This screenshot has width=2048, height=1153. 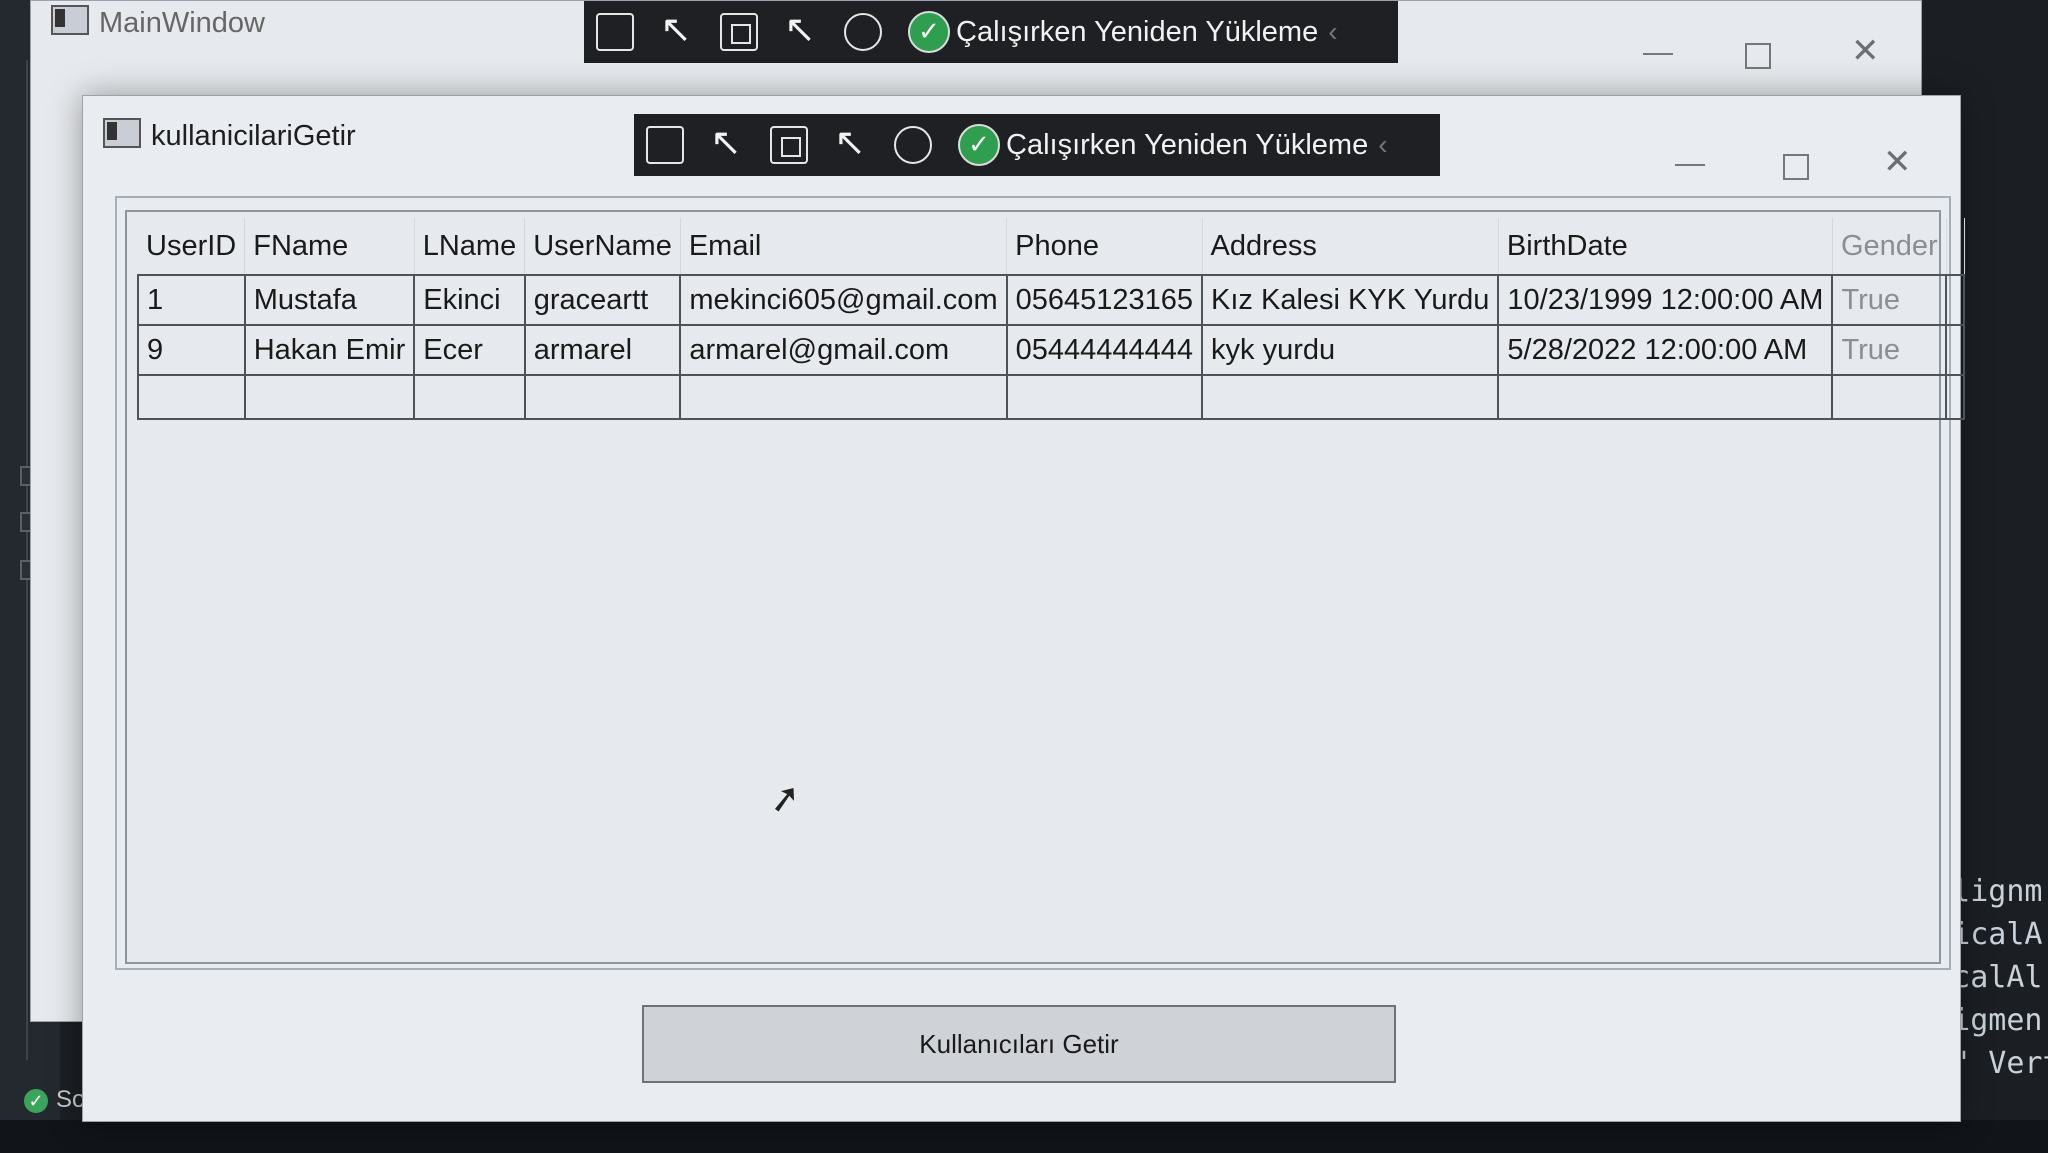 I want to click on column-header-email: Email, so click(x=844, y=246).